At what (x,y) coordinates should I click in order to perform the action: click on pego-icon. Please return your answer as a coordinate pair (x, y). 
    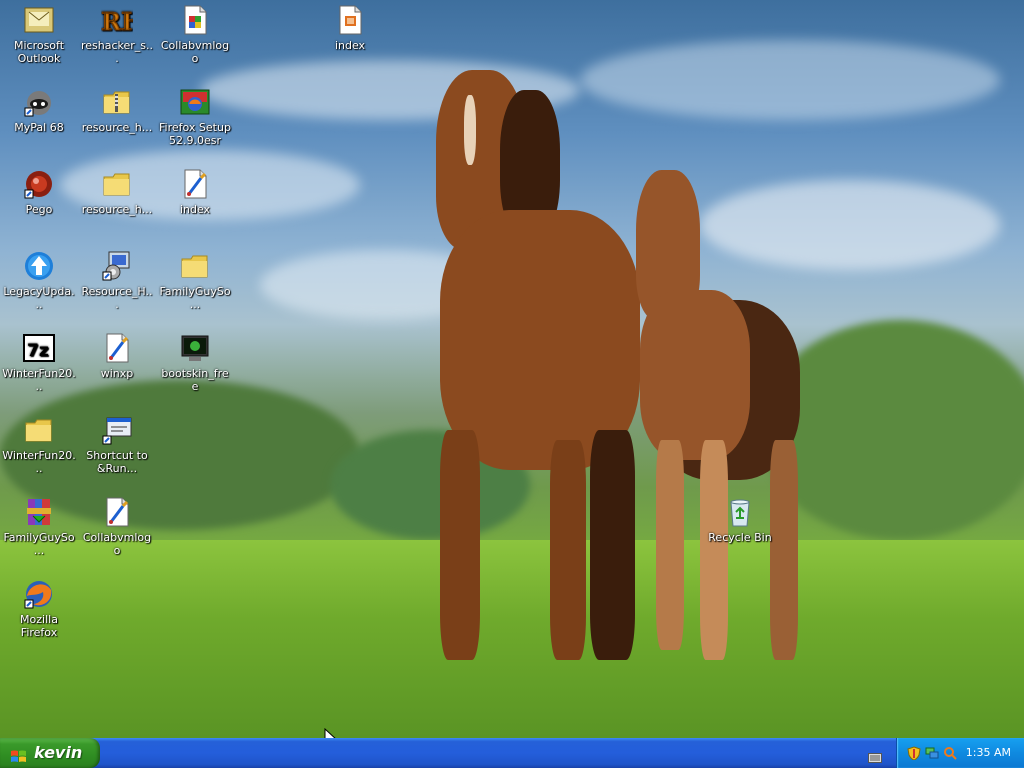
    Looking at the image, I should click on (39, 184).